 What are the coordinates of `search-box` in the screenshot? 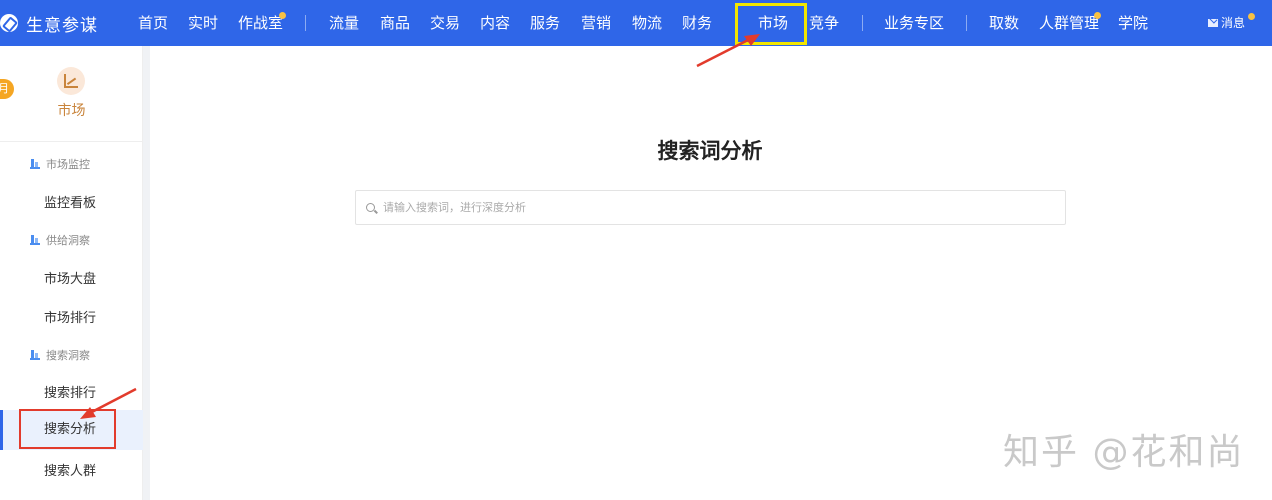 It's located at (710, 207).